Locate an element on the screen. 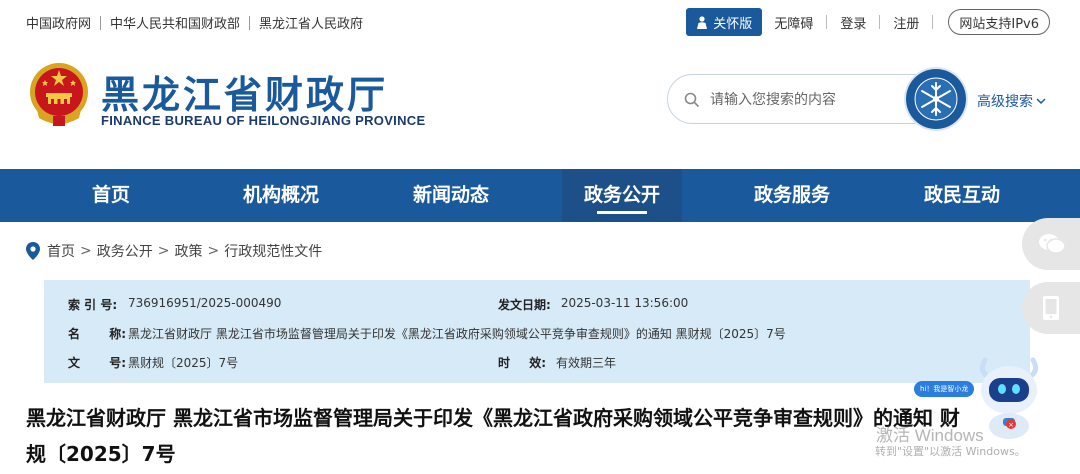 This screenshot has width=1080, height=474. info-index-row: 索 引 号: 736916951/2025-000490 is located at coordinates (174, 304).